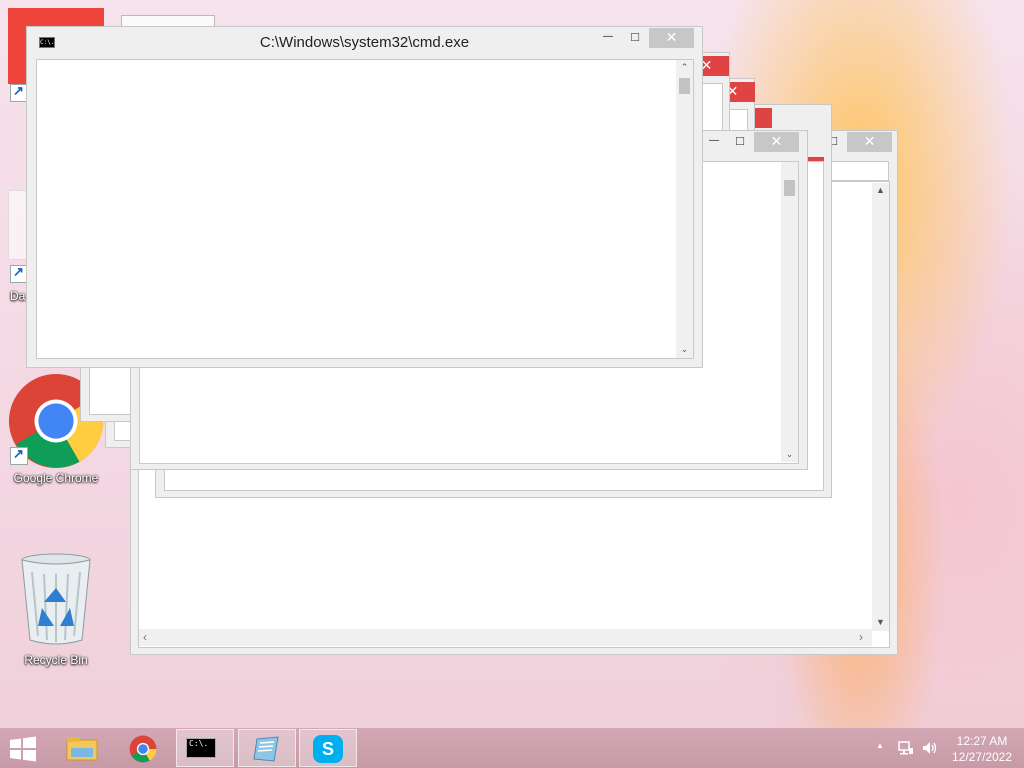 The image size is (1024, 768). What do you see at coordinates (684, 67) in the screenshot?
I see `scroll-up-icon: ⌃` at bounding box center [684, 67].